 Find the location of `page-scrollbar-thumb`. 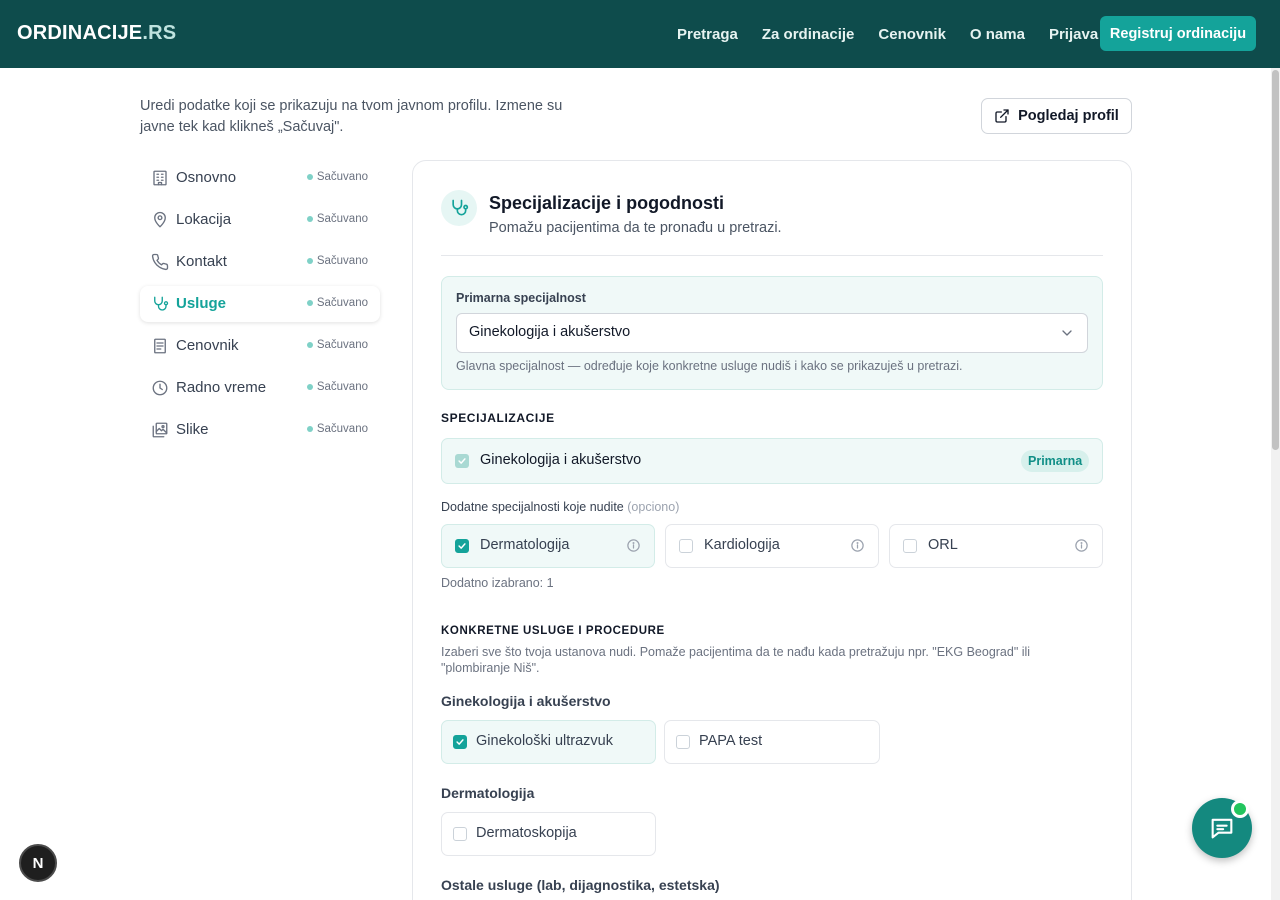

page-scrollbar-thumb is located at coordinates (1275, 260).